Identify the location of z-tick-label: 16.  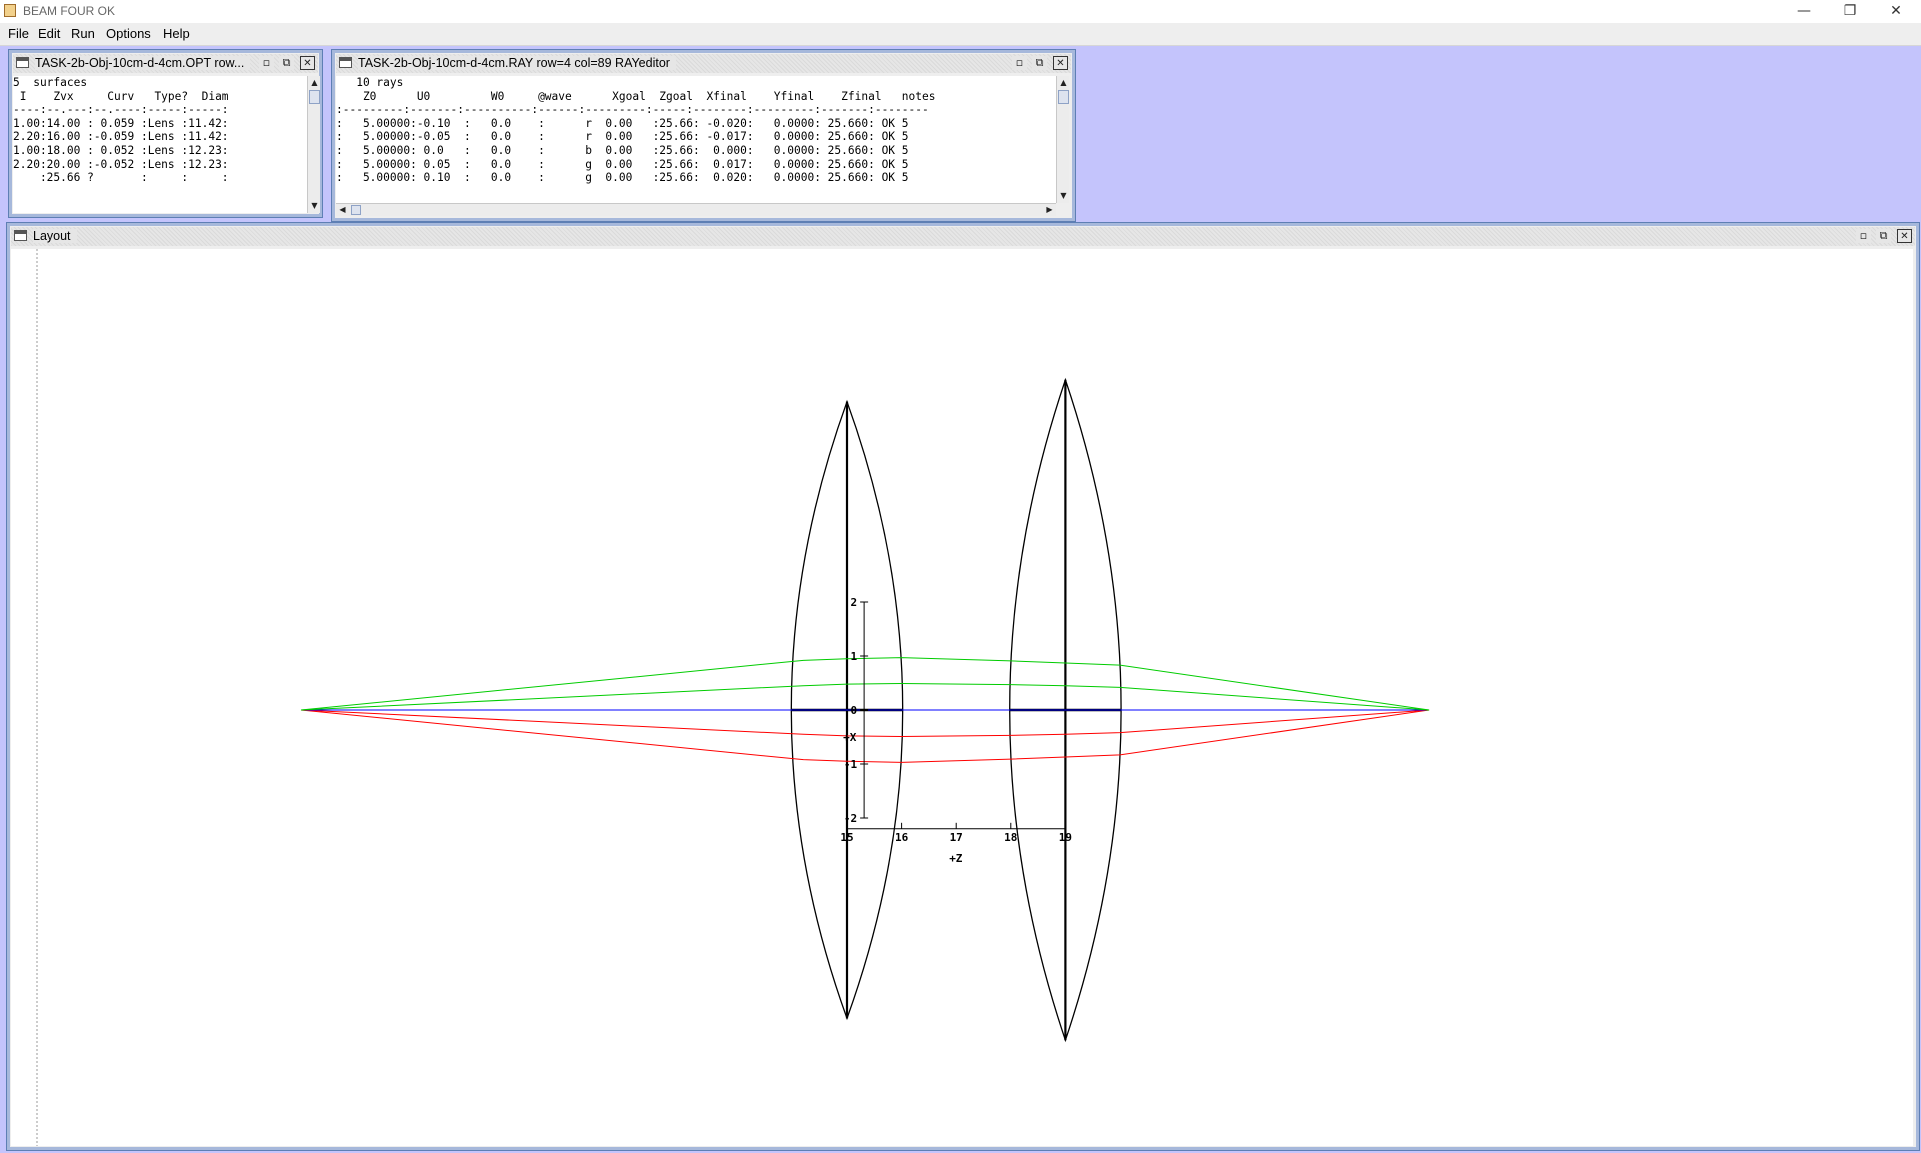
(902, 837).